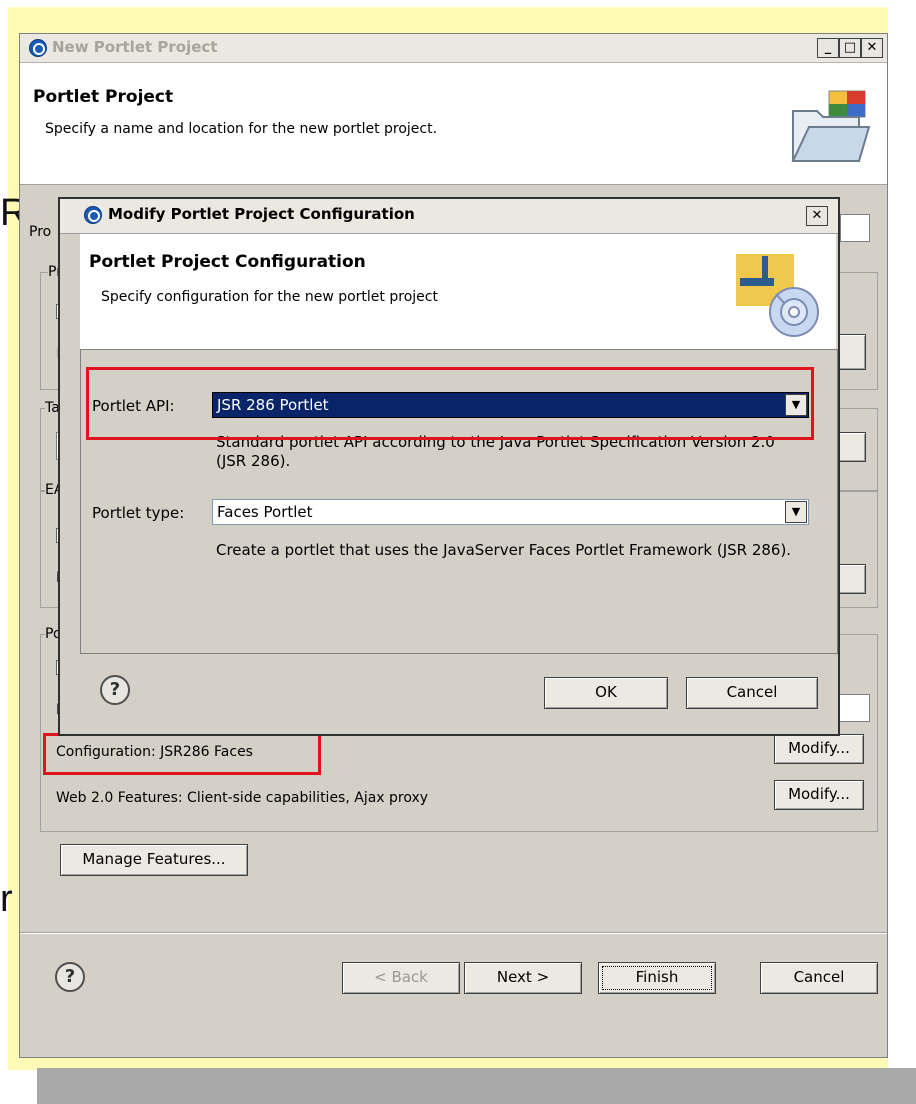 The width and height of the screenshot is (916, 1104). Describe the element at coordinates (40, 232) in the screenshot. I see `project-name-label: Pro` at that location.